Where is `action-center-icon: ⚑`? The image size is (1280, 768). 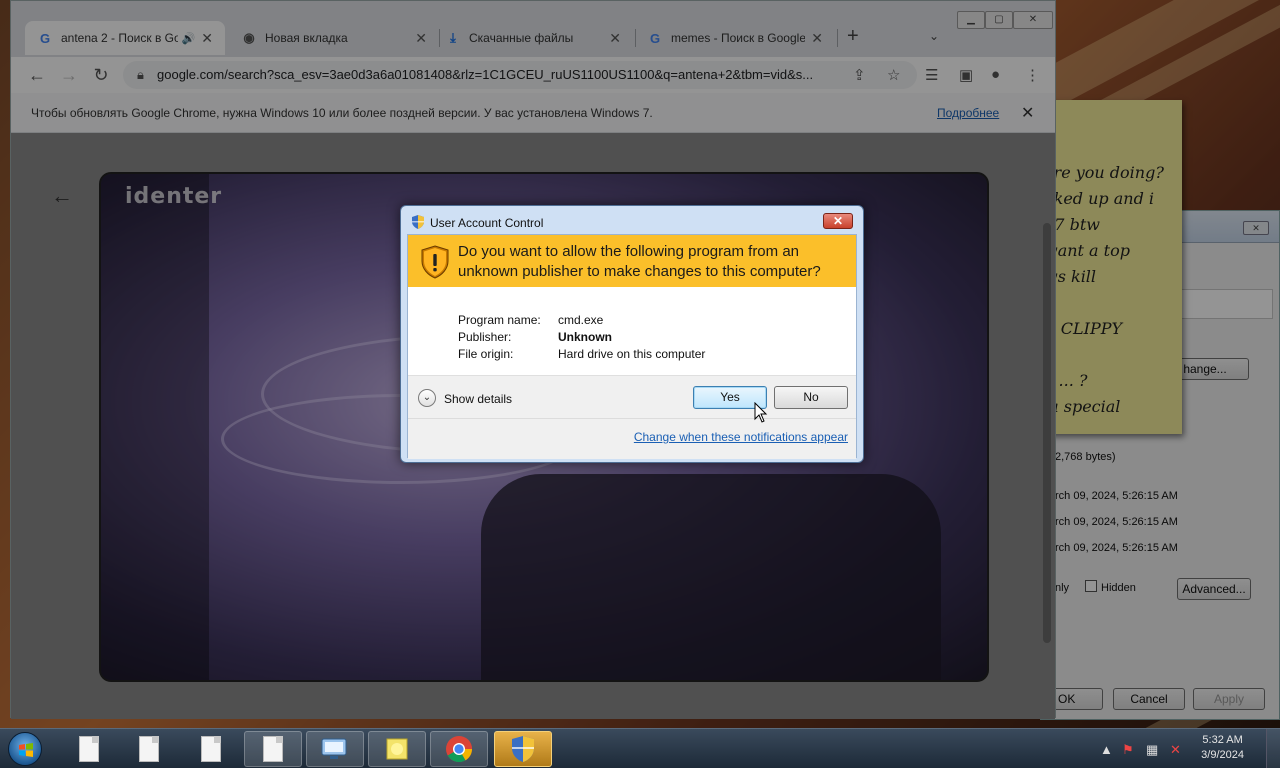
action-center-icon: ⚑ is located at coordinates (1128, 750).